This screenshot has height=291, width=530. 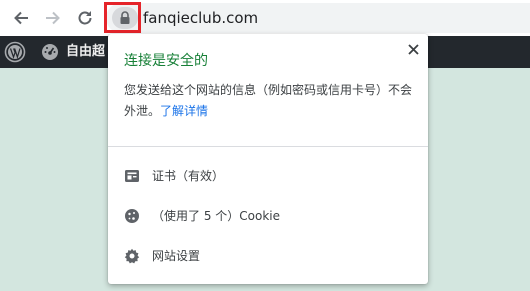 I want to click on dashboard-gauge-icon, so click(x=50, y=52).